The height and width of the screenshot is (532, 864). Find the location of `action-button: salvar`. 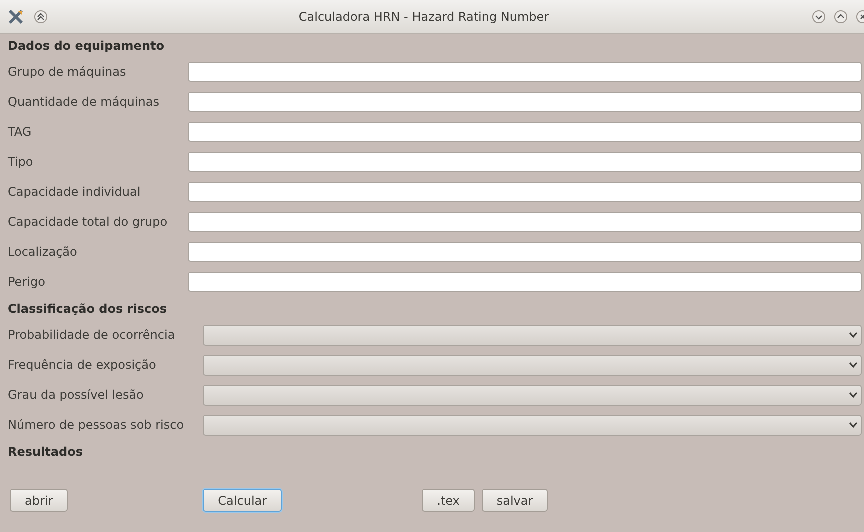

action-button: salvar is located at coordinates (515, 500).